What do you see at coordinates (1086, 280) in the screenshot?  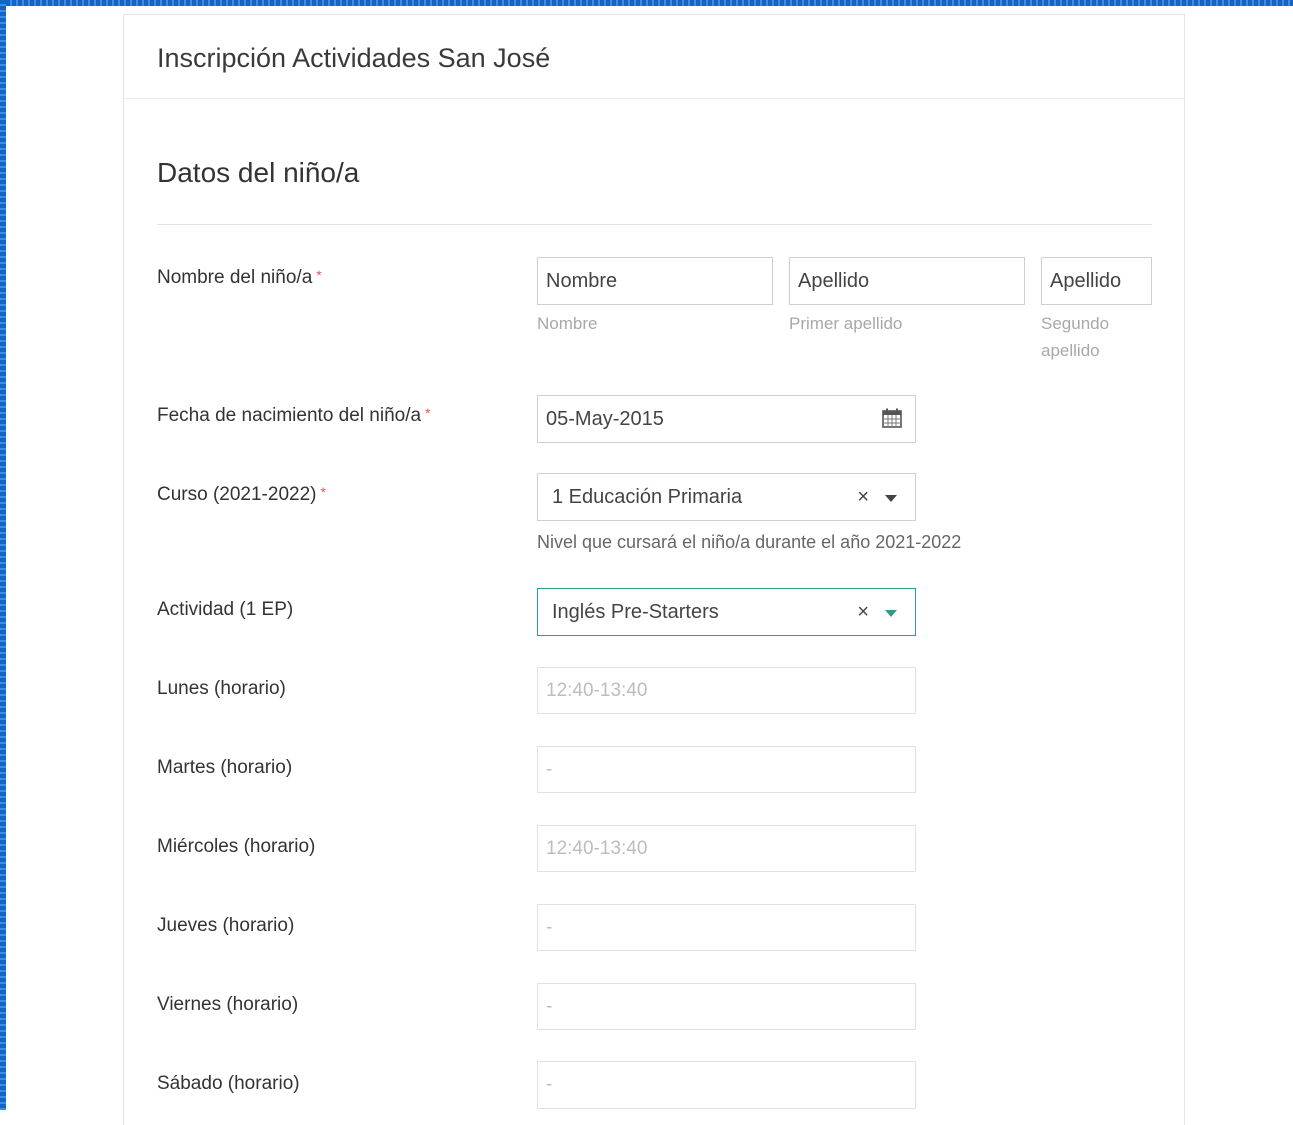 I see `second-surname-value: Apellido` at bounding box center [1086, 280].